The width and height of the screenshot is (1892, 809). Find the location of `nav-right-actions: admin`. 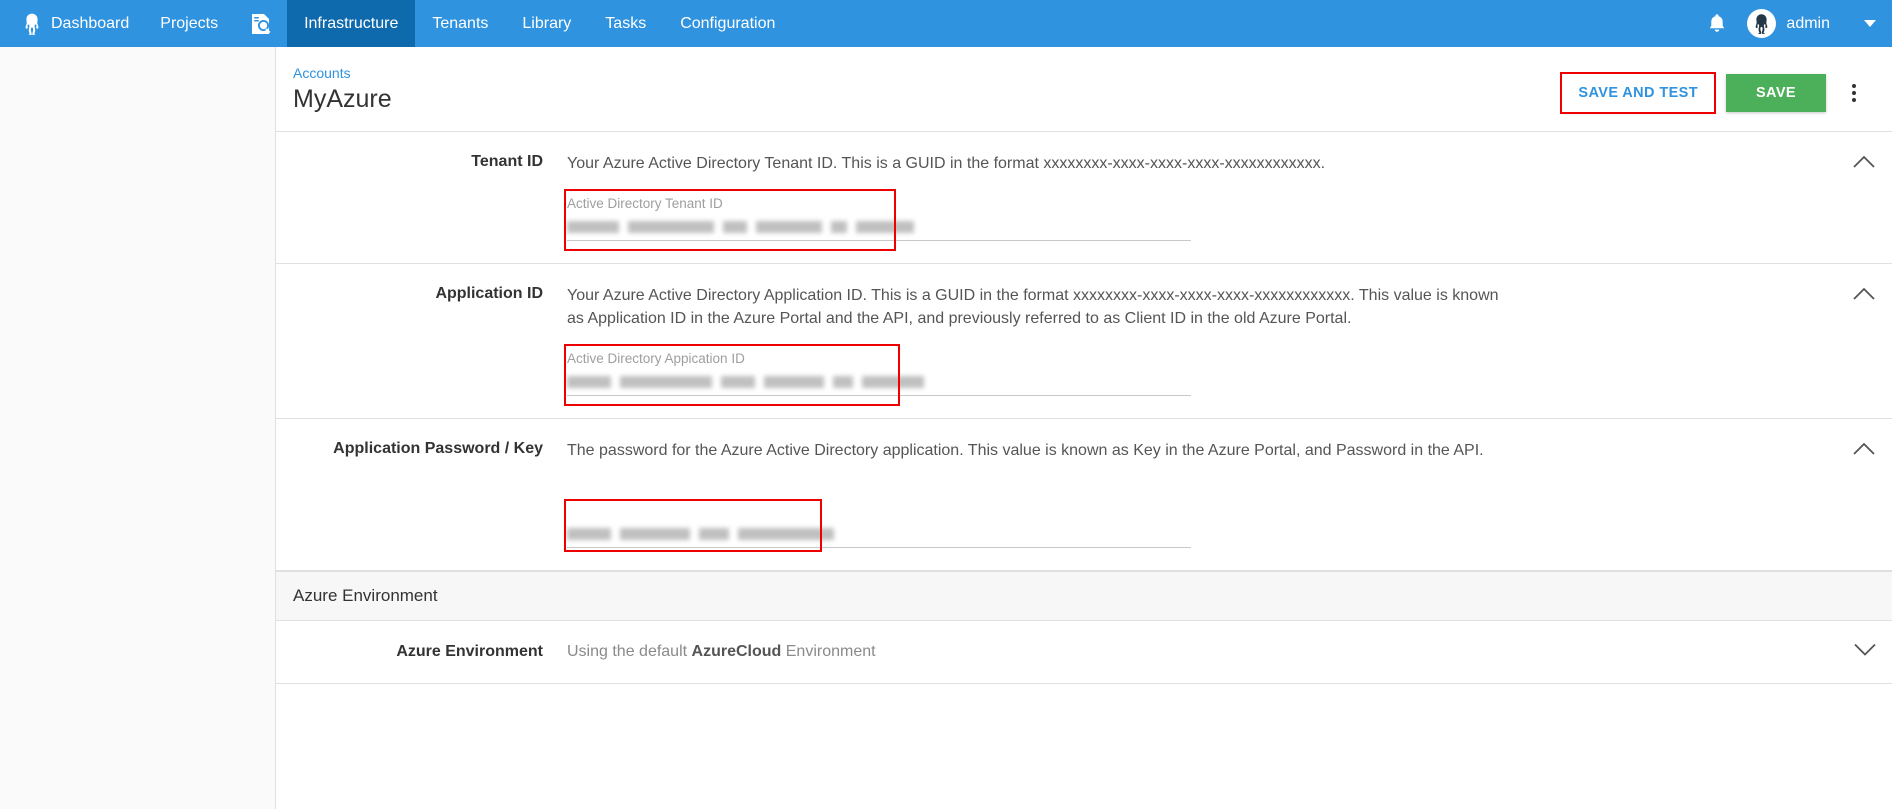

nav-right-actions: admin is located at coordinates (1799, 23).